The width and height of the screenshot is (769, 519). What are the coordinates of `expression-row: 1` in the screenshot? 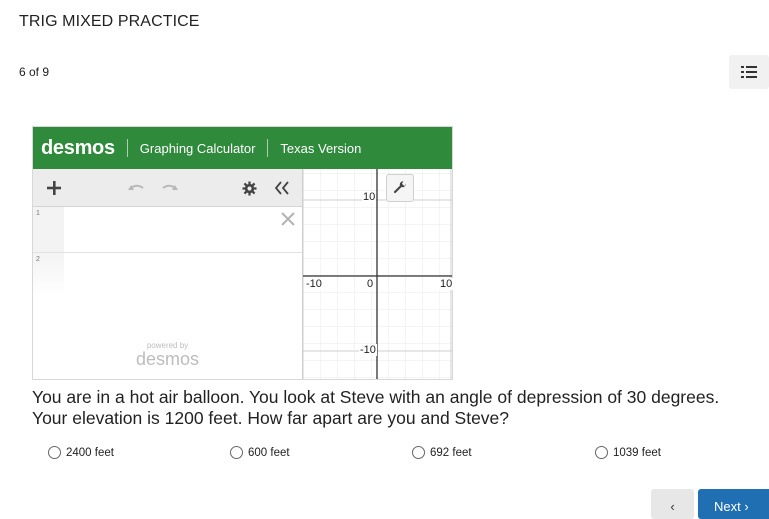 It's located at (167, 230).